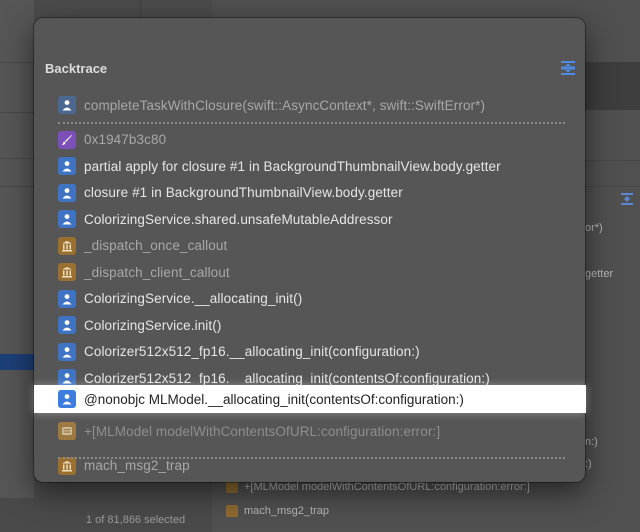  What do you see at coordinates (309, 325) in the screenshot?
I see `backtrace-frame: ColorizingService.init()` at bounding box center [309, 325].